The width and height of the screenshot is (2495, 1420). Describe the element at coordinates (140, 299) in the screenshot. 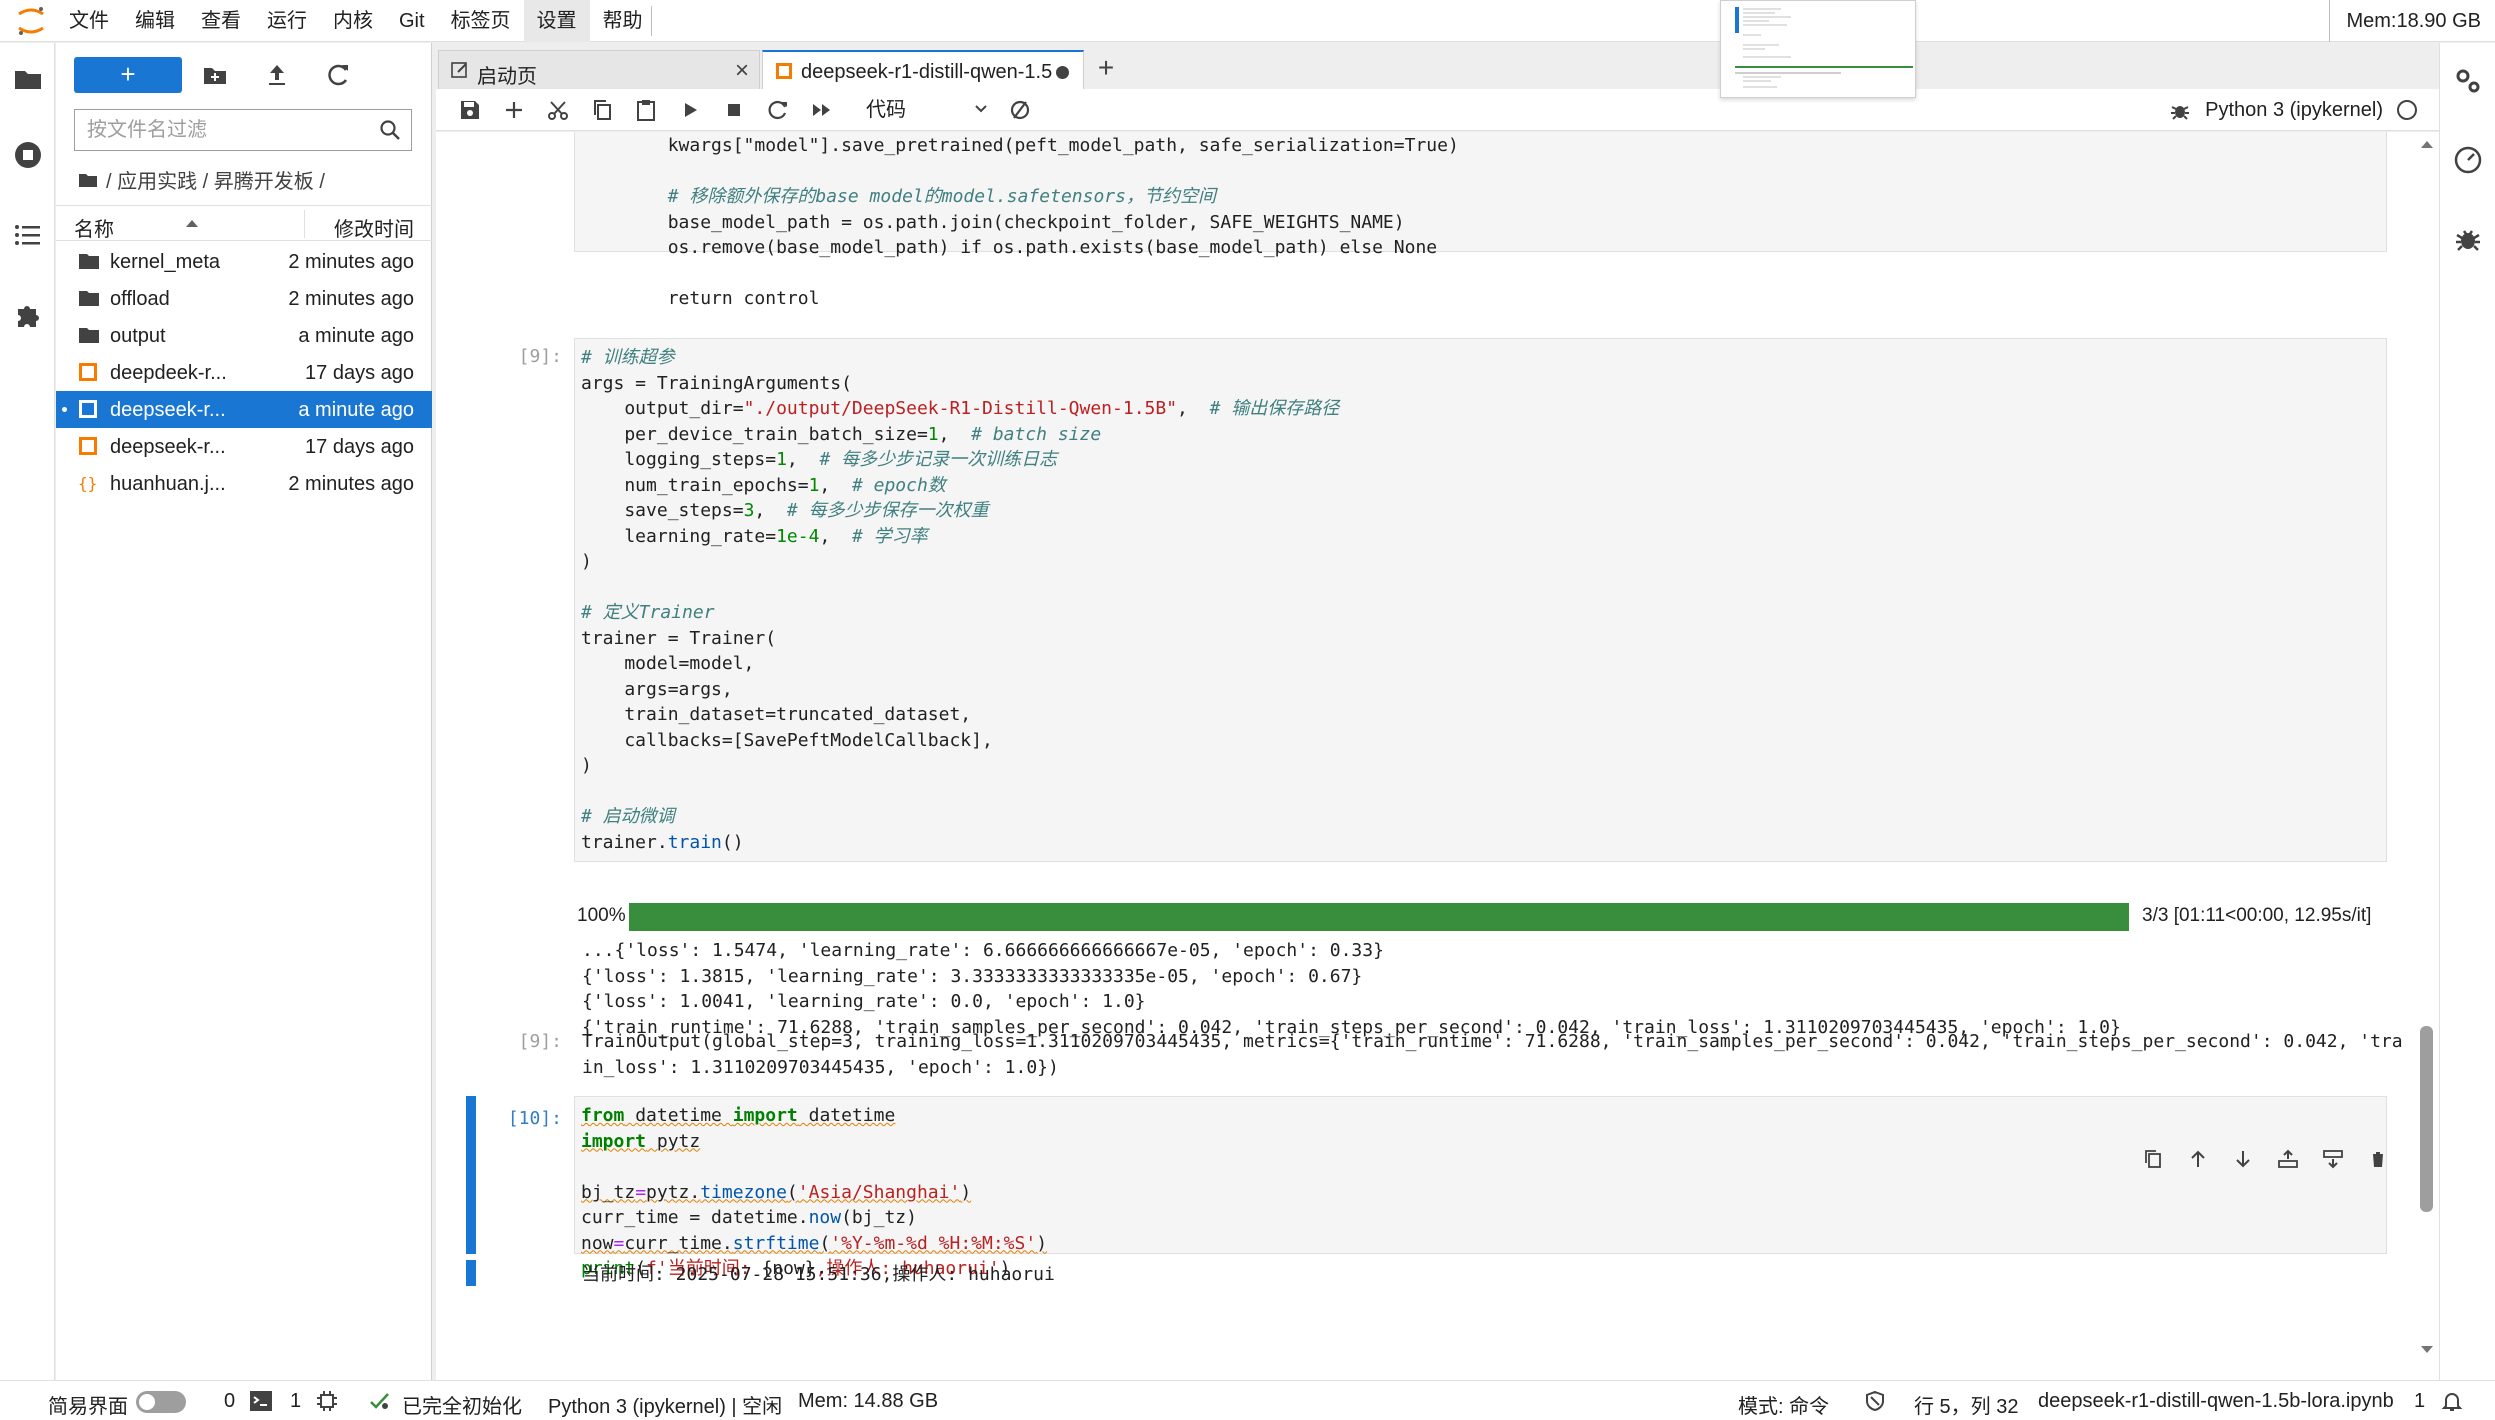

I see `file-name: offload` at that location.